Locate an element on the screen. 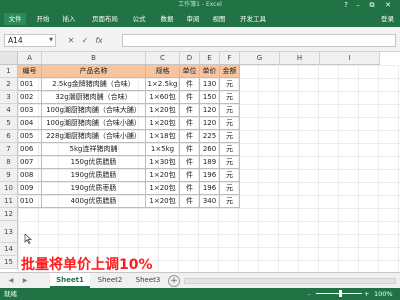  tab-review: 审阅 is located at coordinates (193, 19).